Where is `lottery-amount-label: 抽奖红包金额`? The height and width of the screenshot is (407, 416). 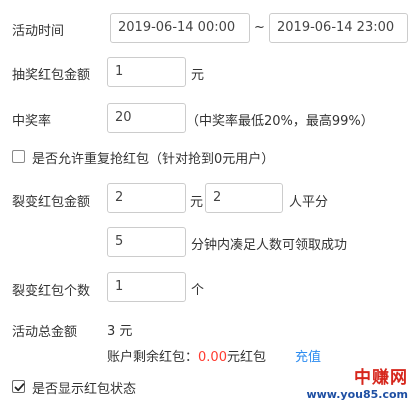 lottery-amount-label: 抽奖红包金额 is located at coordinates (51, 75).